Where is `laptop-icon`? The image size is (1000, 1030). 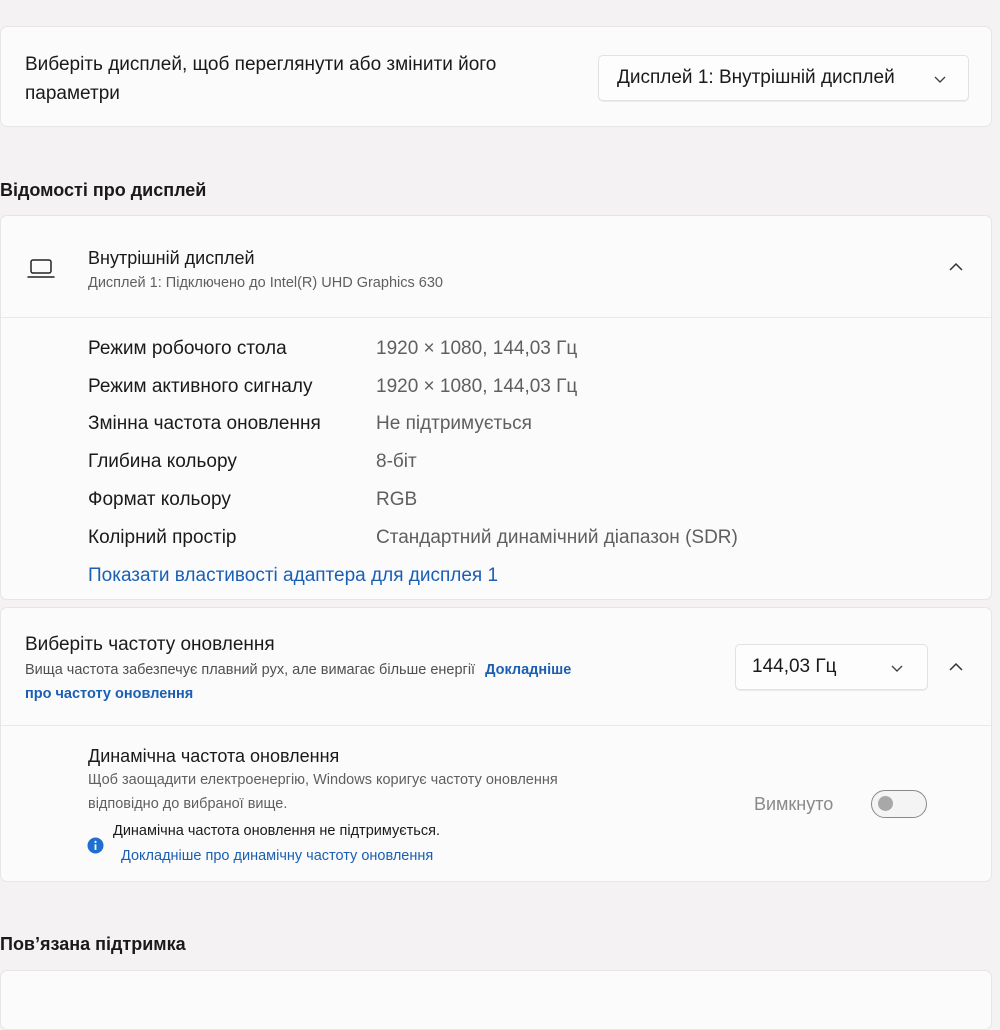 laptop-icon is located at coordinates (41, 268).